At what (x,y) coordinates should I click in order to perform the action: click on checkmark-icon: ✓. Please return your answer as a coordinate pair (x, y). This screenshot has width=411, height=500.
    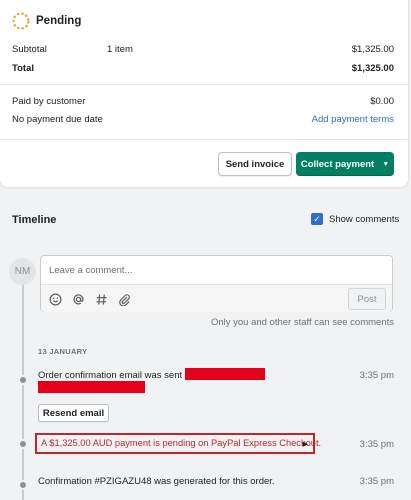
    Looking at the image, I should click on (317, 219).